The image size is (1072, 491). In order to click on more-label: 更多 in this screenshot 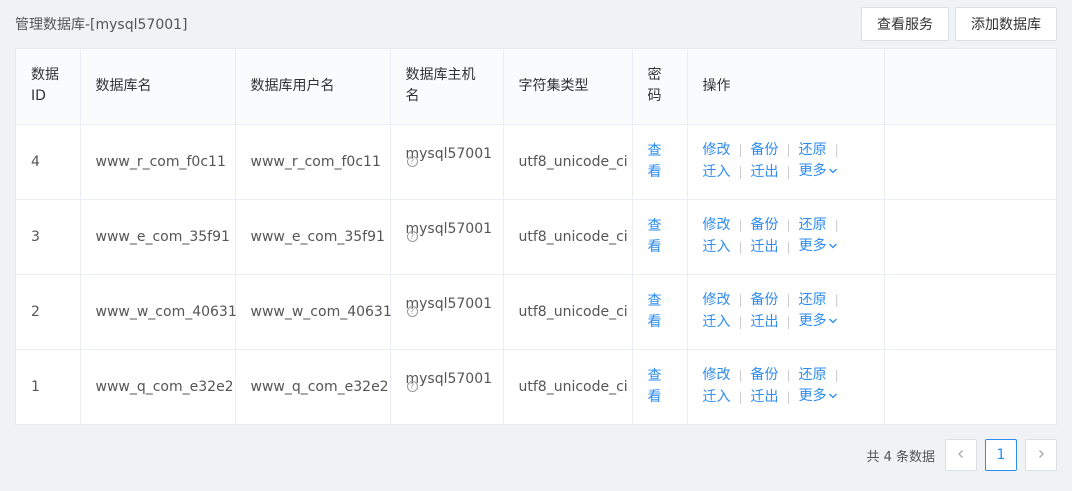, I will do `click(812, 171)`.